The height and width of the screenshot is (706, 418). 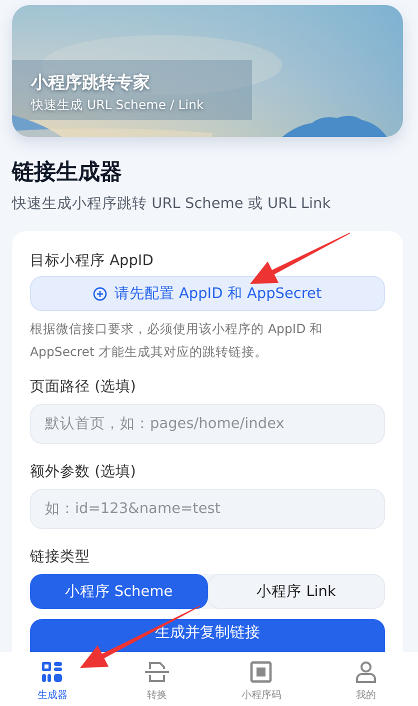 What do you see at coordinates (296, 591) in the screenshot?
I see `segment-option: 小程序 Link` at bounding box center [296, 591].